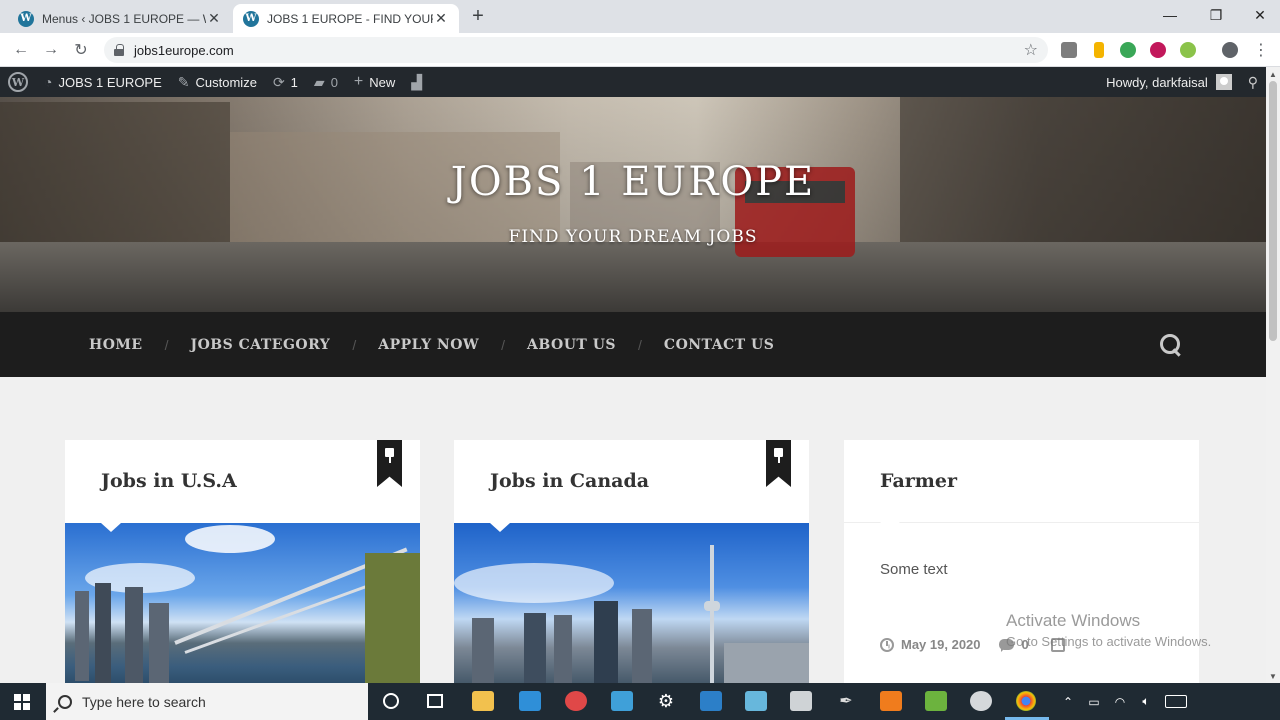 This screenshot has height=720, width=1280. I want to click on nav-about-us: ABOUT US, so click(571, 345).